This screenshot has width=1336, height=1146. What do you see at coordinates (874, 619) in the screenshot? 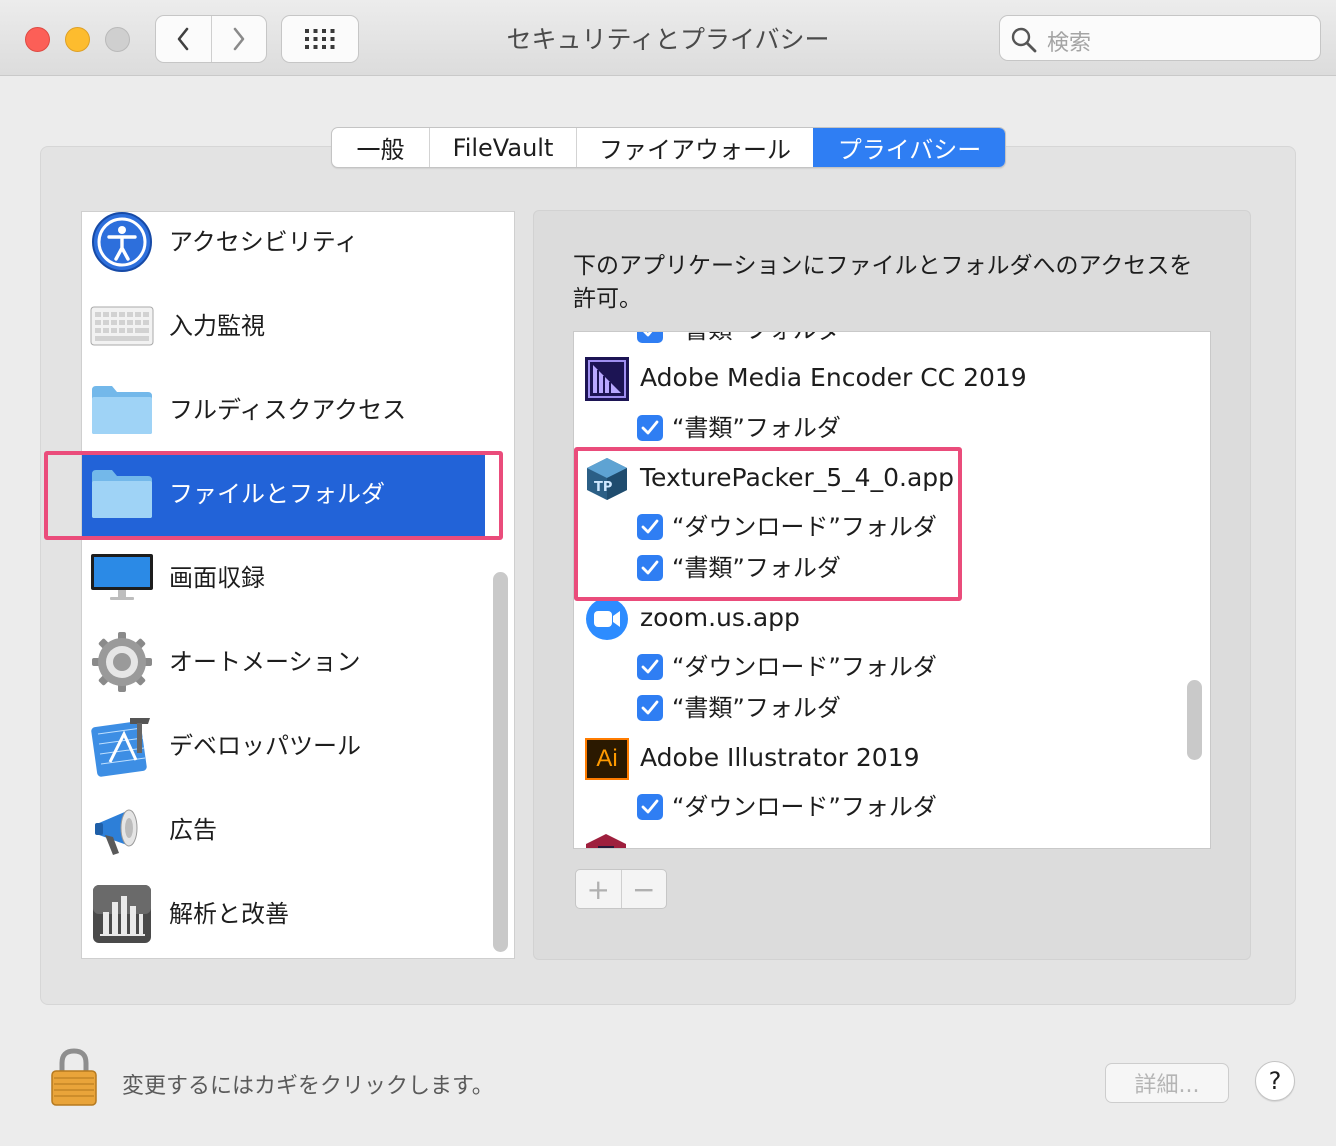
I see `app-row: zoom.us.app` at bounding box center [874, 619].